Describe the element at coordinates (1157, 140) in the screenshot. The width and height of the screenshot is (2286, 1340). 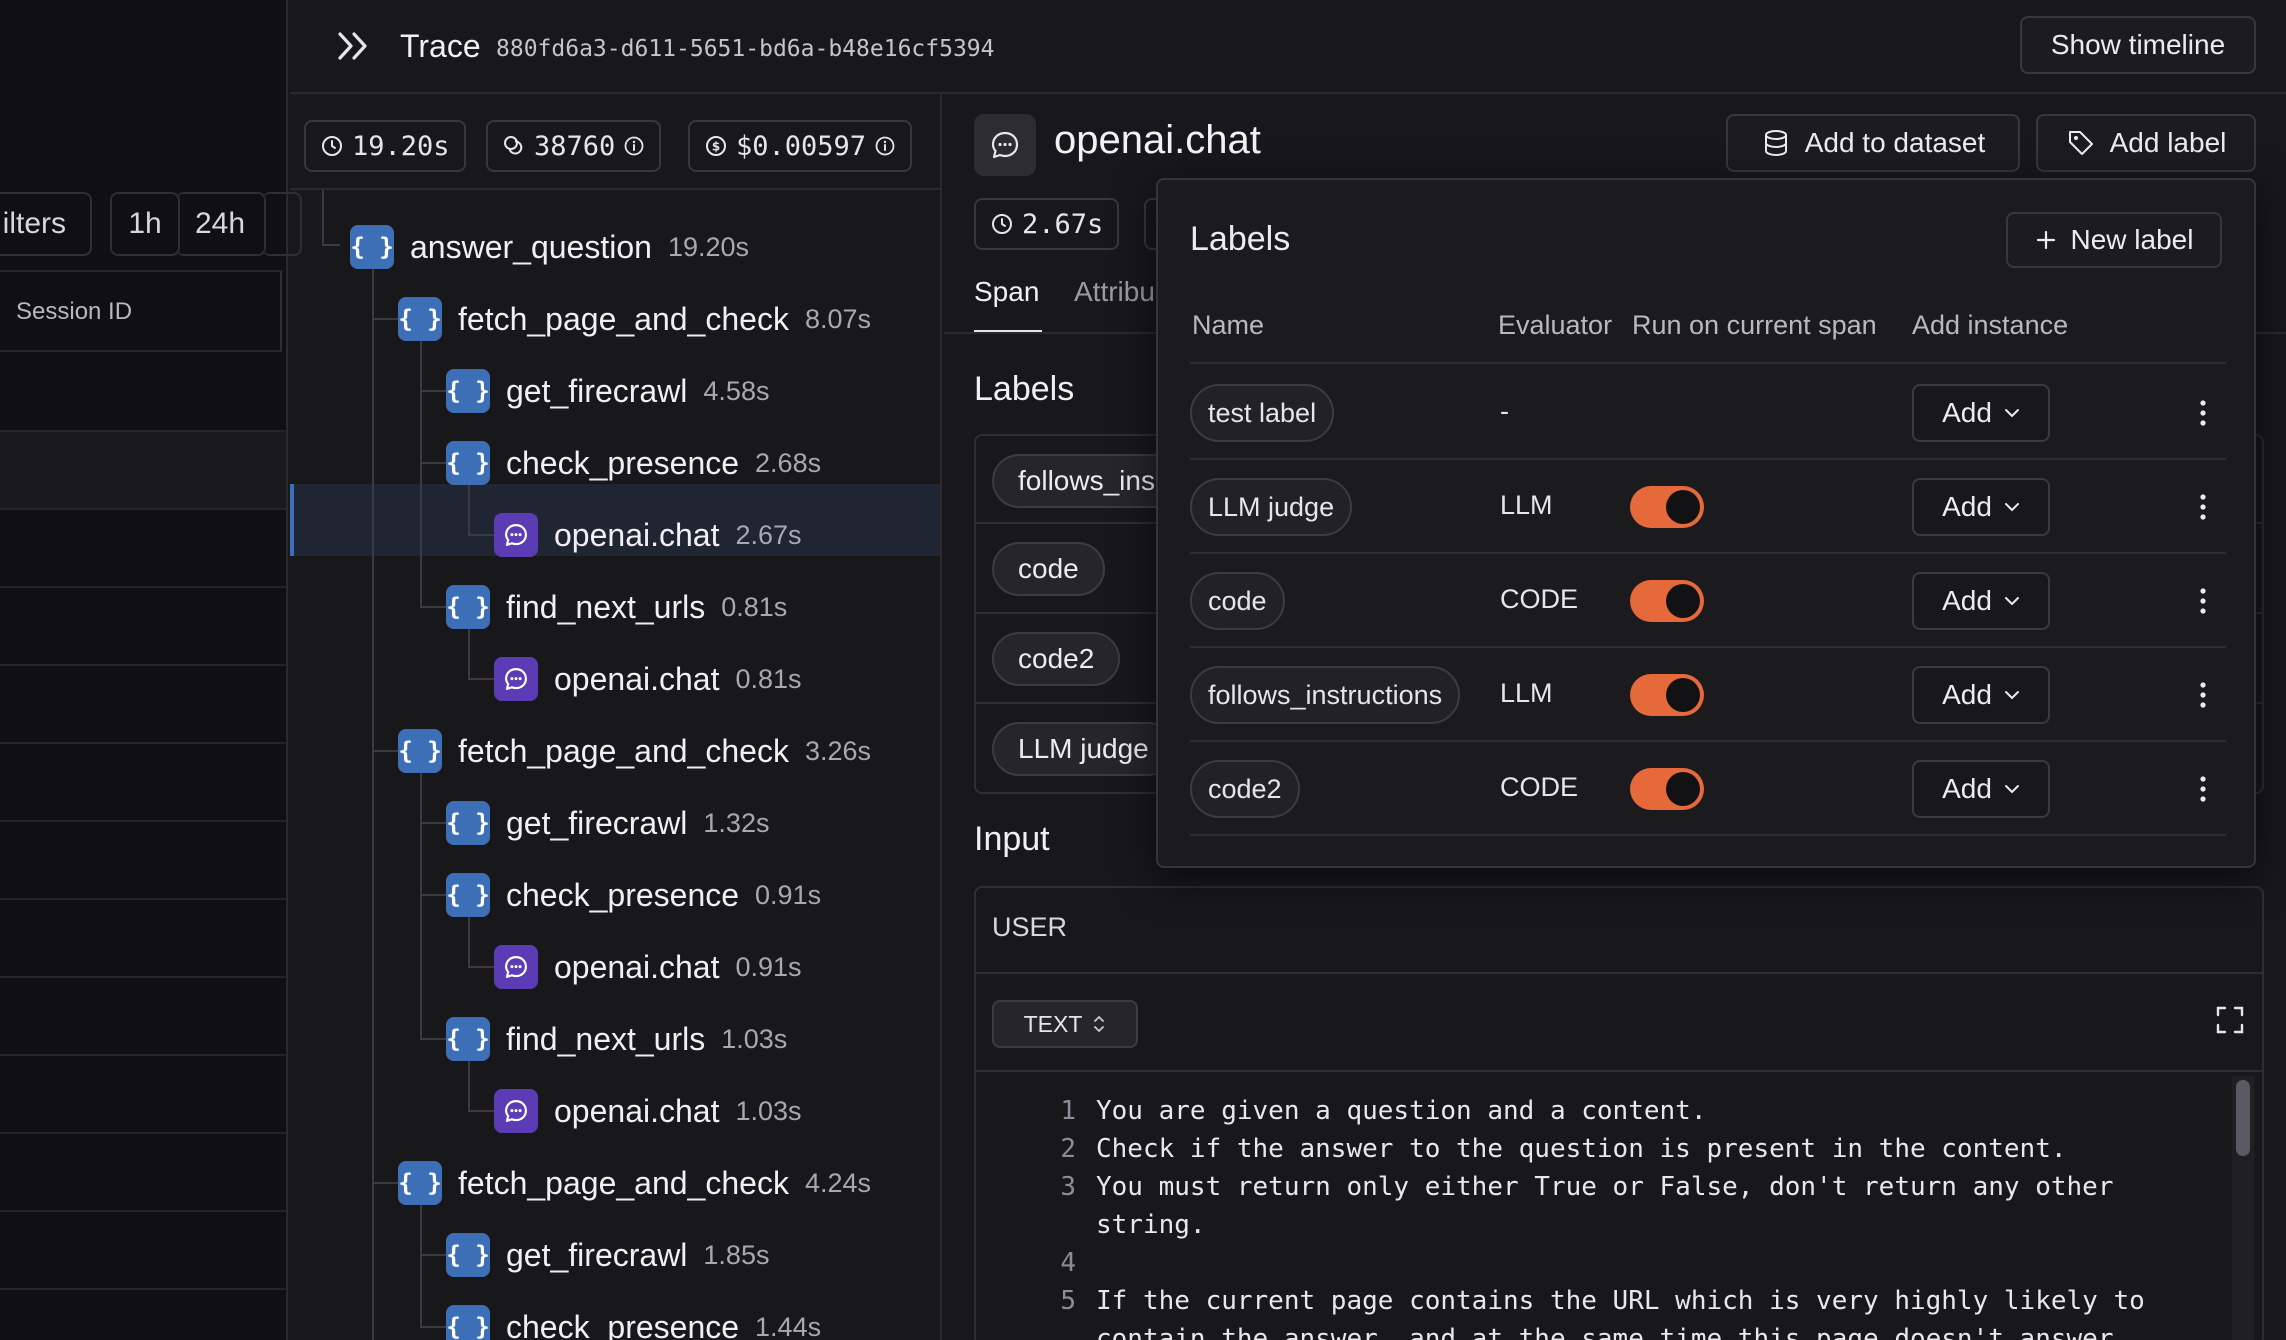
I see `span-title: openai.chat` at that location.